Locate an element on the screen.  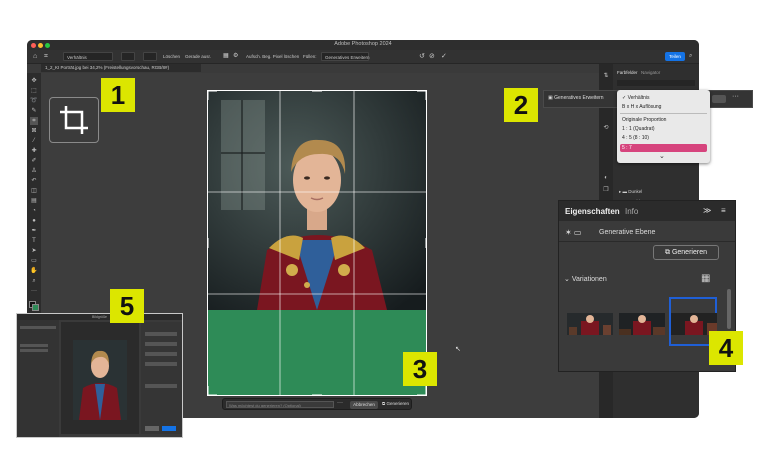
panel-menu-icon: ≡ is located at coordinates (723, 210).